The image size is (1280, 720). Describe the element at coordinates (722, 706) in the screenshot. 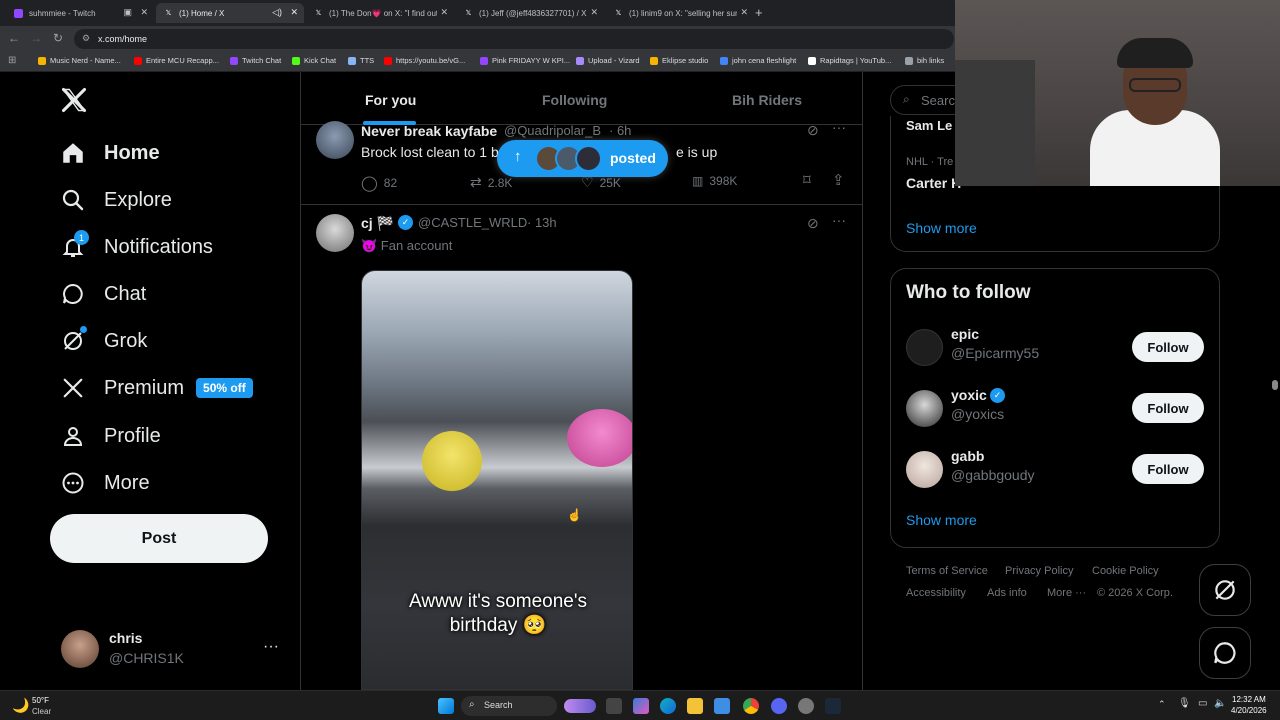

I see `store-icon` at that location.